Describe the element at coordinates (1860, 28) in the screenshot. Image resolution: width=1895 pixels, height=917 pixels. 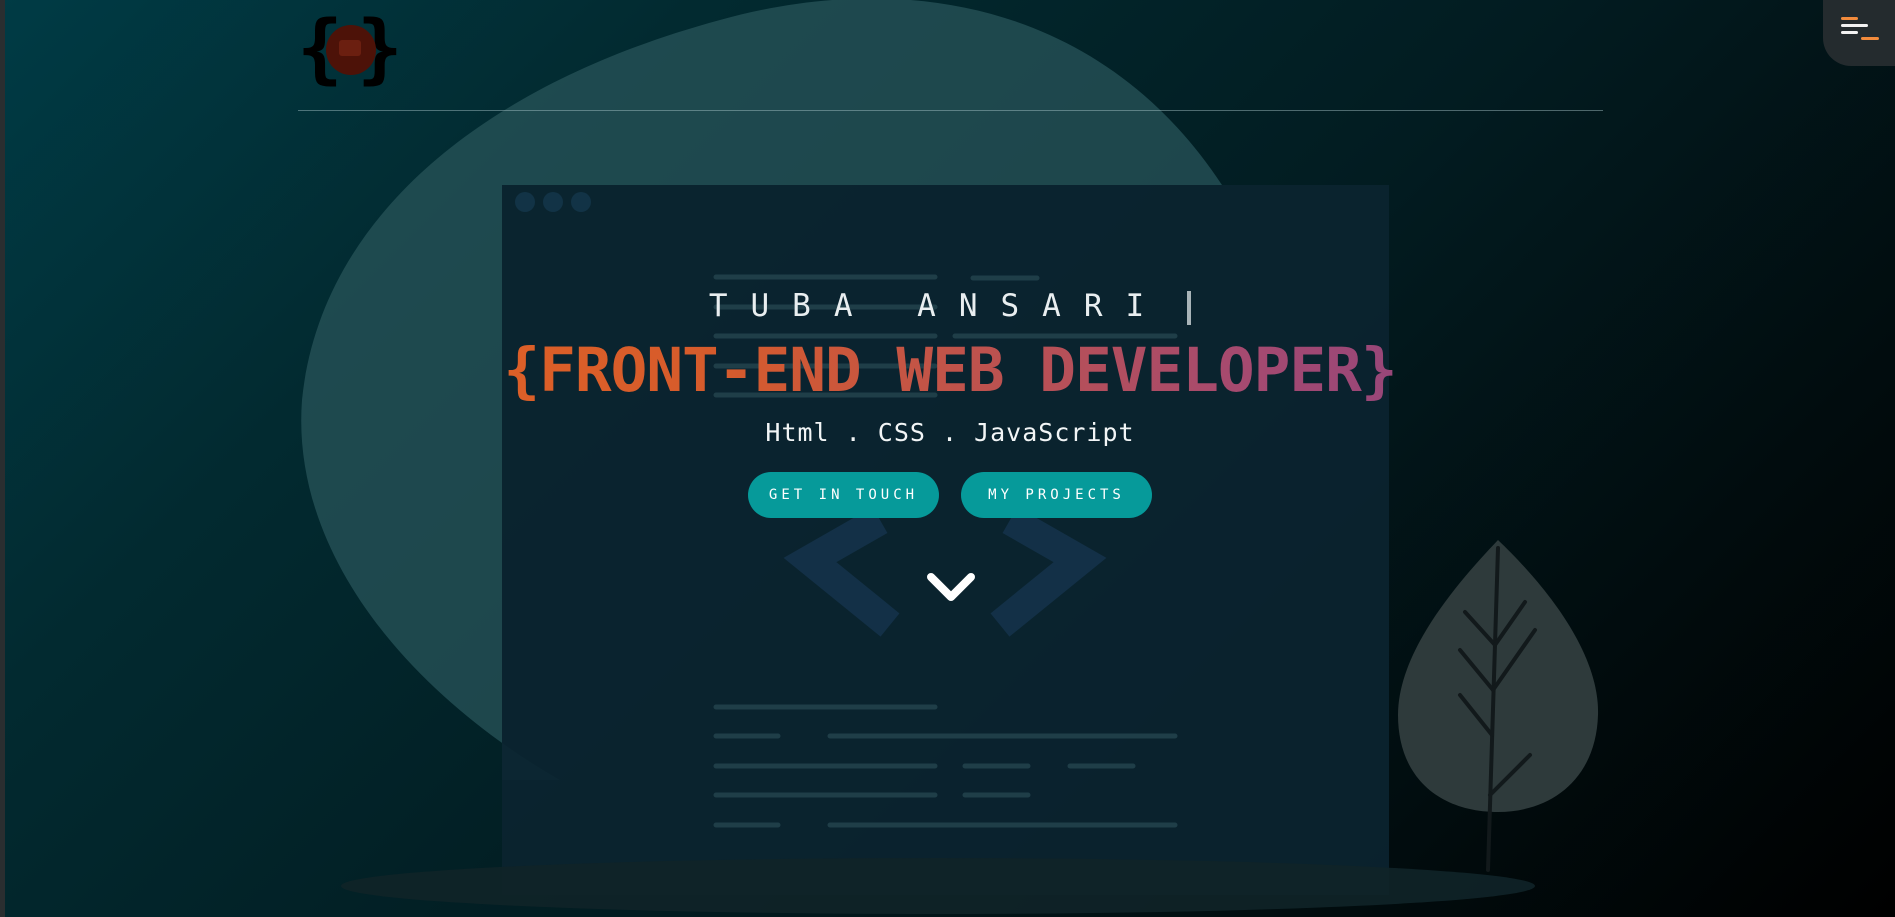
I see `hamburger-menu-icon` at that location.